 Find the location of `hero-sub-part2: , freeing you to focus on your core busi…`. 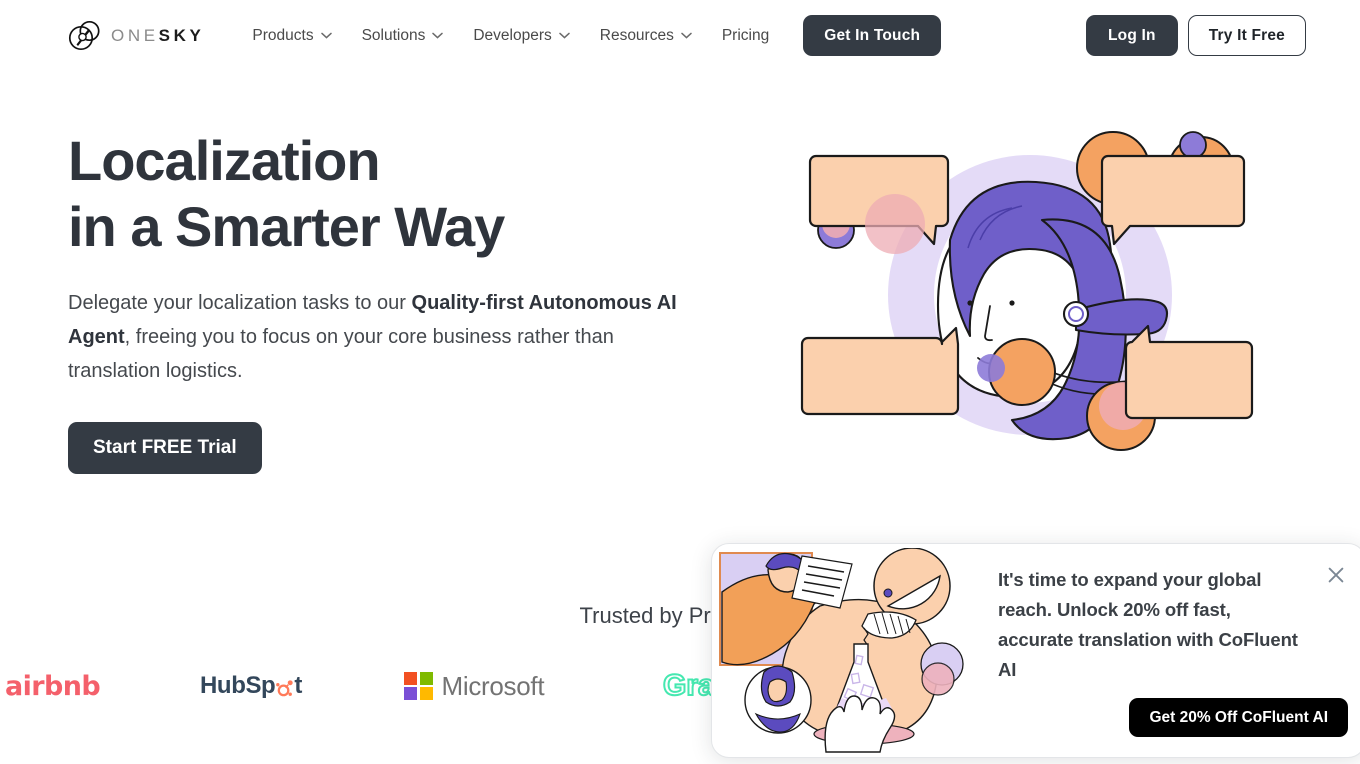

hero-sub-part2: , freeing you to focus on your core busi… is located at coordinates (341, 354).